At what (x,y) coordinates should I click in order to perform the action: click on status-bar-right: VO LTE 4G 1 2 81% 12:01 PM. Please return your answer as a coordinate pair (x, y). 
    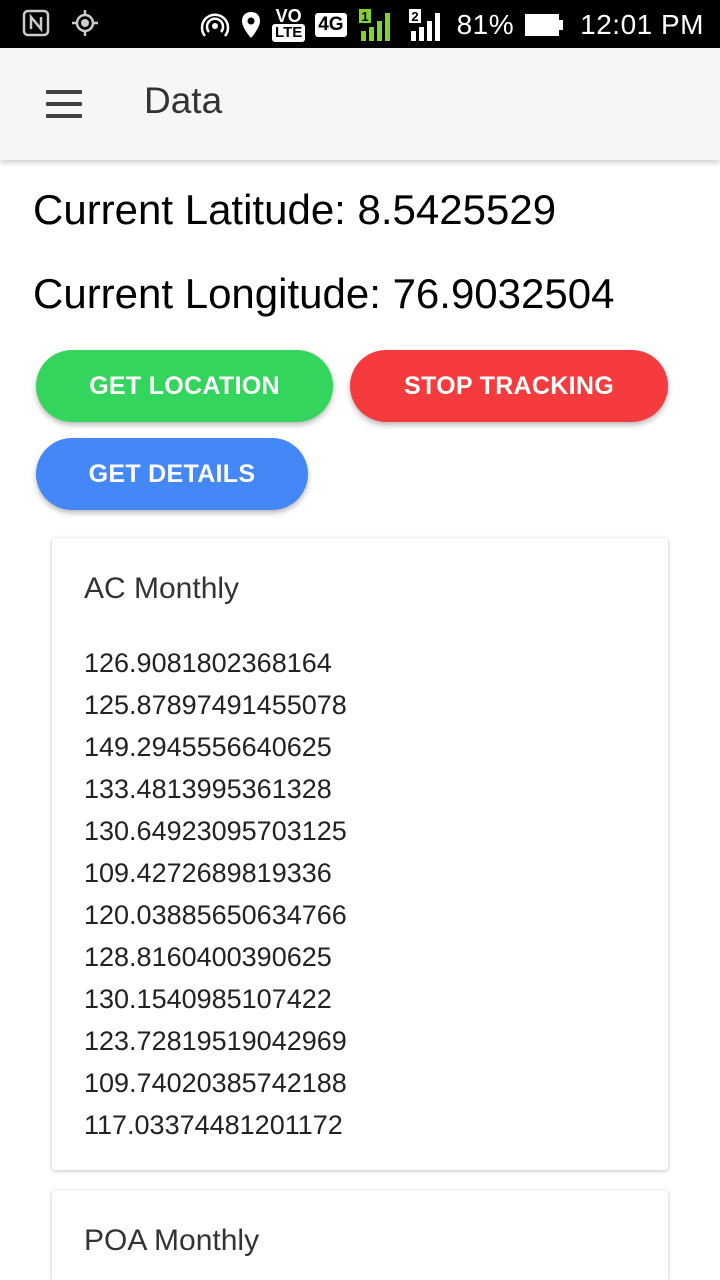
    Looking at the image, I should click on (452, 25).